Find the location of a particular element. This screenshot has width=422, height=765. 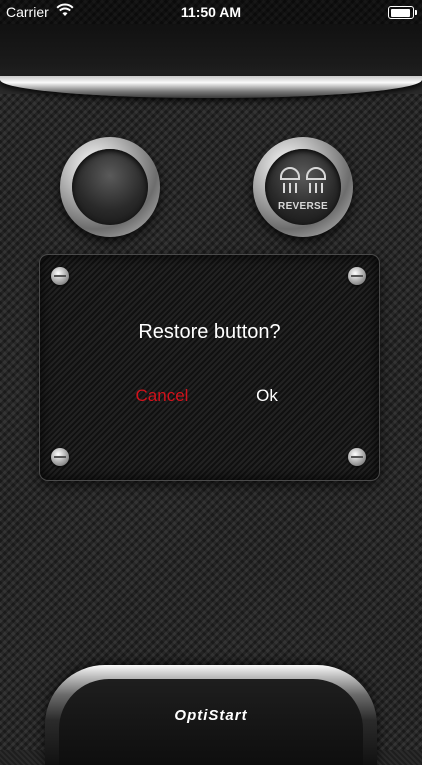

blank-round-button is located at coordinates (110, 187).